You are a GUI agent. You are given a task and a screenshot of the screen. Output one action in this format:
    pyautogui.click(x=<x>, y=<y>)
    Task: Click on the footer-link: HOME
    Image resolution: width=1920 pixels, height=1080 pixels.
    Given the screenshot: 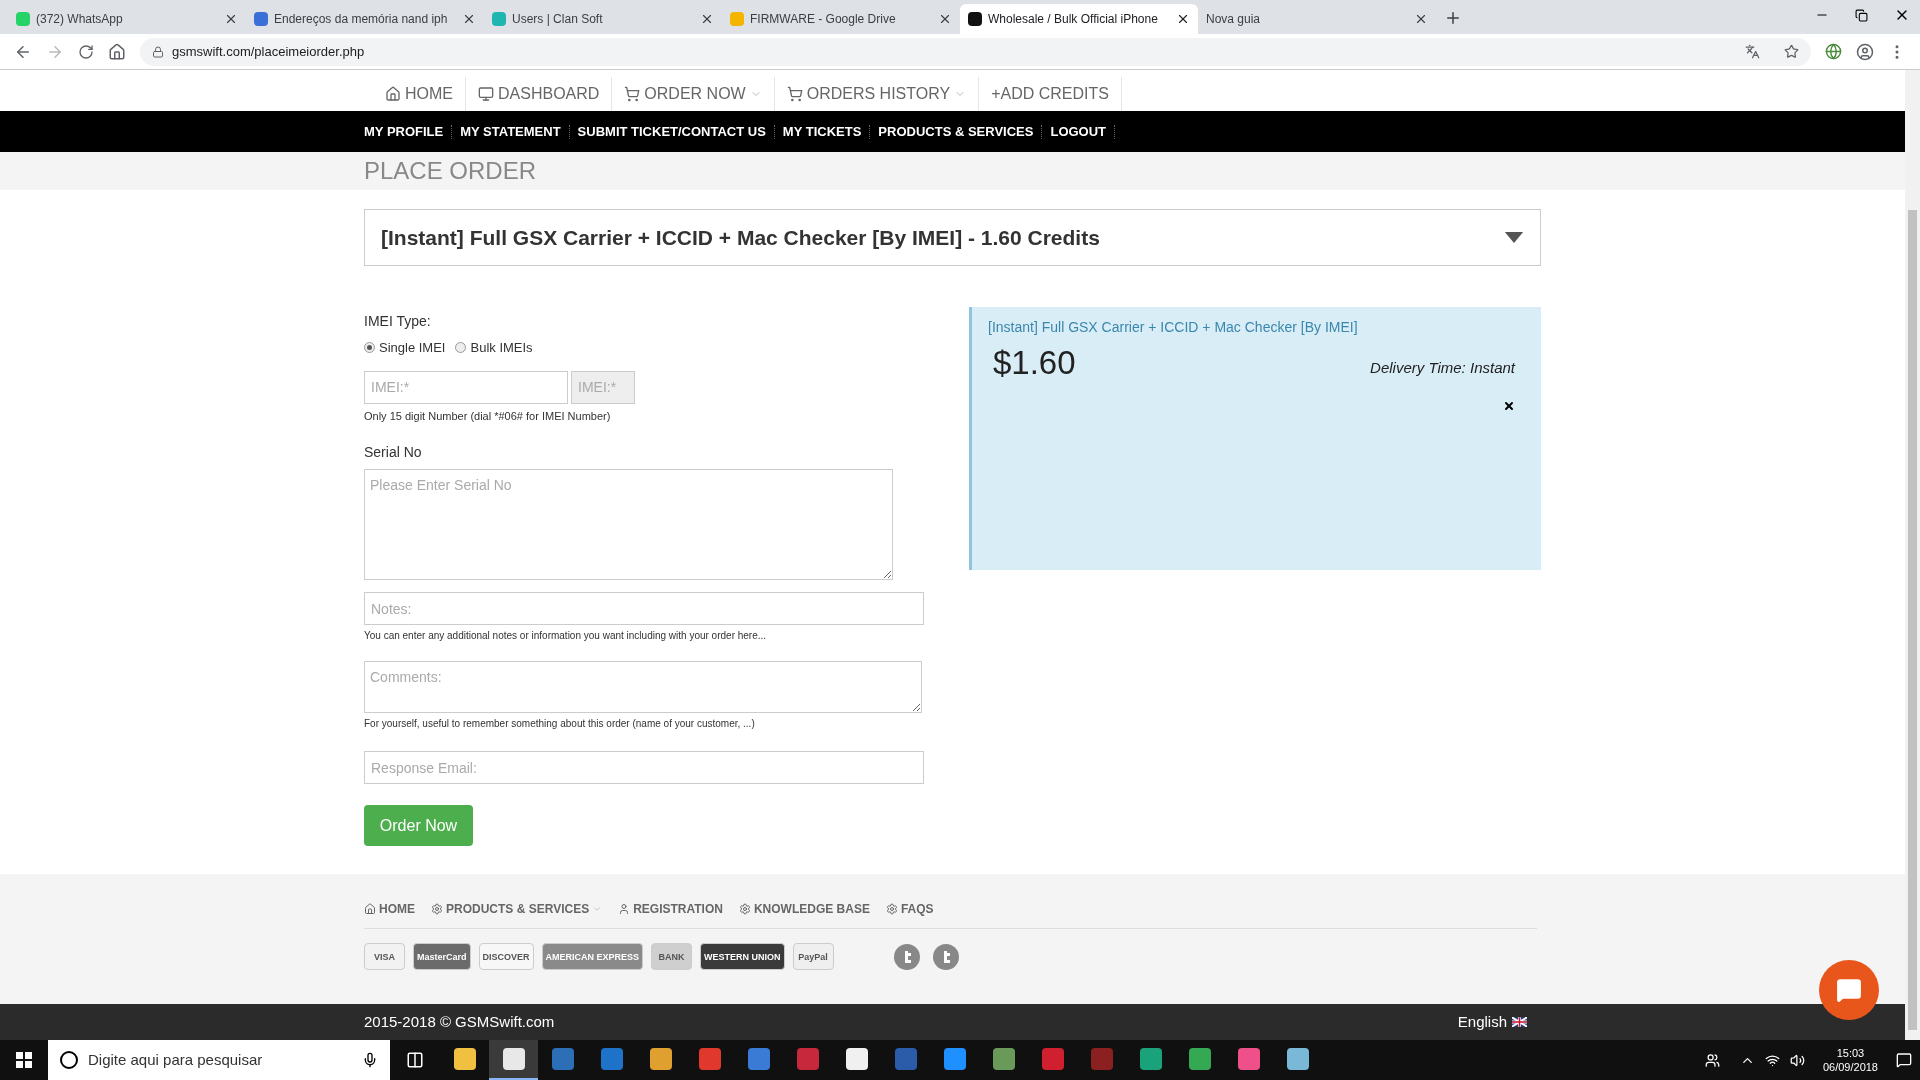 What is the action you would take?
    pyautogui.click(x=389, y=909)
    